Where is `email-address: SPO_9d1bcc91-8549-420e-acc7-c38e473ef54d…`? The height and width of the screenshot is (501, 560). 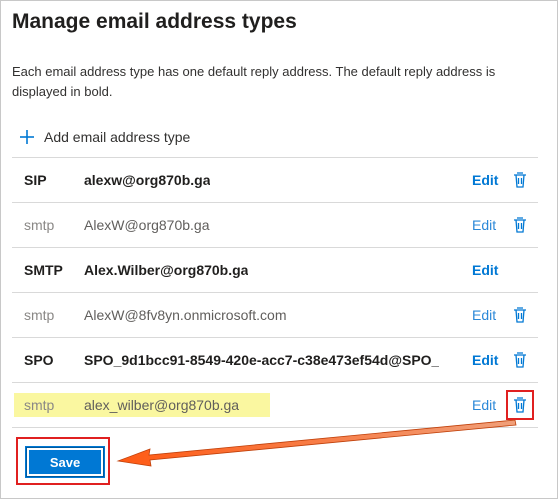 email-address: SPO_9d1bcc91-8549-420e-acc7-c38e473ef54d… is located at coordinates (262, 360).